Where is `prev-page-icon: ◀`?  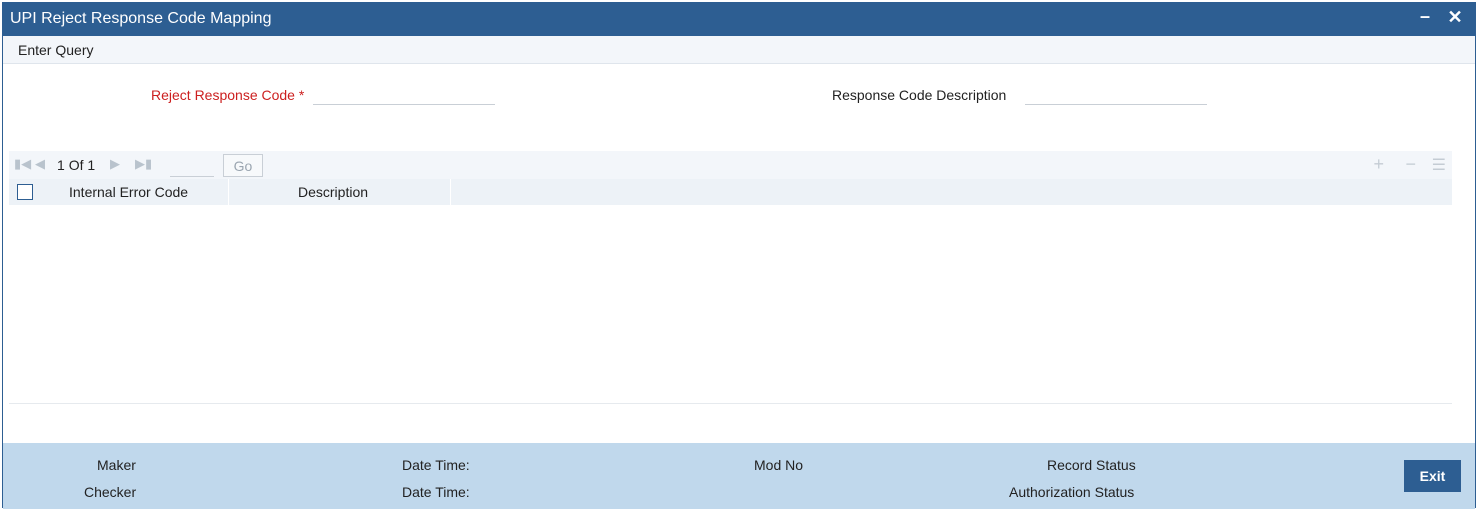
prev-page-icon: ◀ is located at coordinates (40, 164).